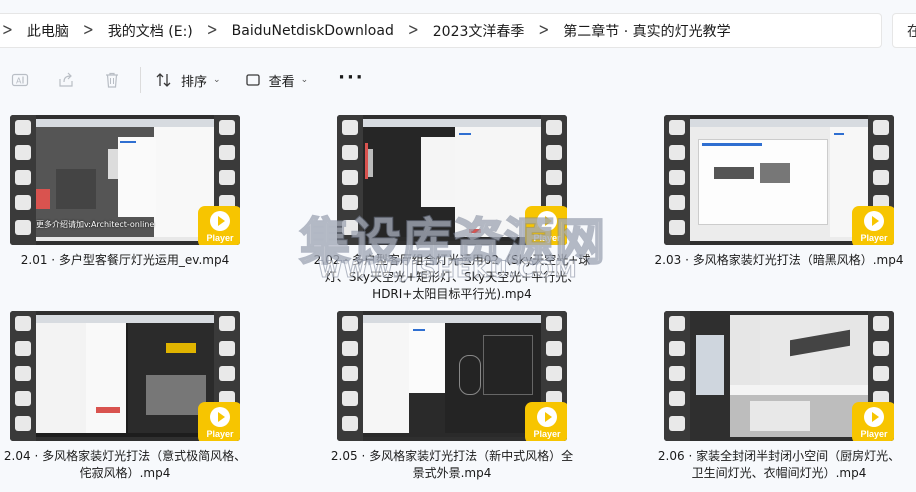 This screenshot has width=916, height=492. I want to click on svg-text: A, so click(19, 81).